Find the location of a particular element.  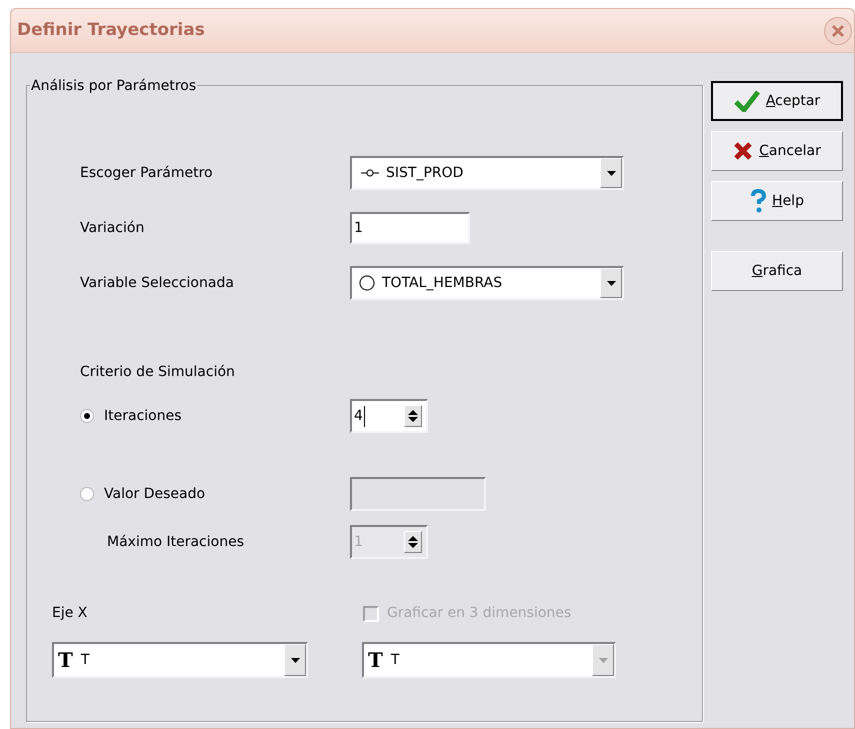

section-label: Criterio de Simulación is located at coordinates (157, 372).